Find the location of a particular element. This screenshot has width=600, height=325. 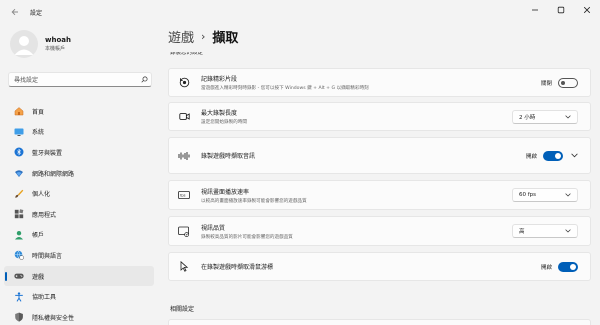

video-camera-icon is located at coordinates (184, 117).